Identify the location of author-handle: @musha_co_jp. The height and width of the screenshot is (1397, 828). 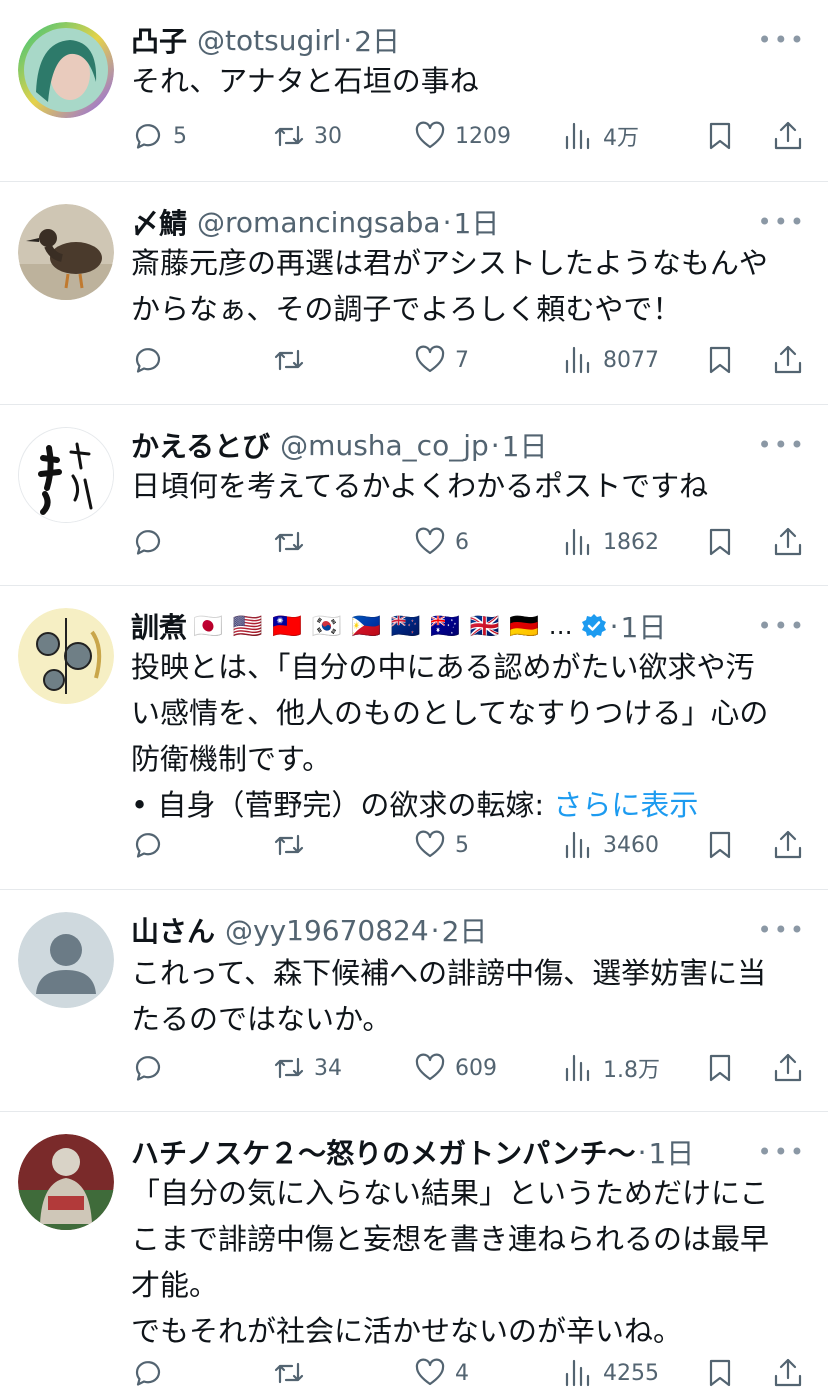
(384, 445).